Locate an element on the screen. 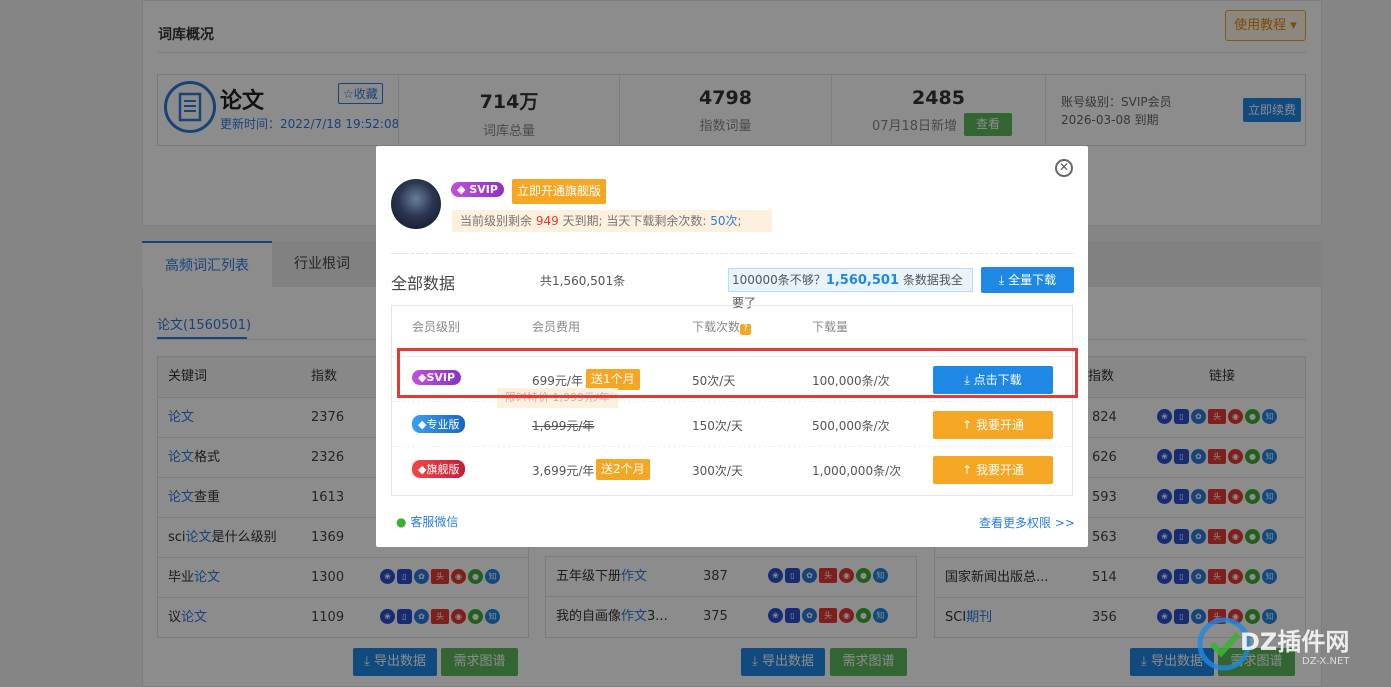  pro-tag: ◆专业版 is located at coordinates (439, 424).